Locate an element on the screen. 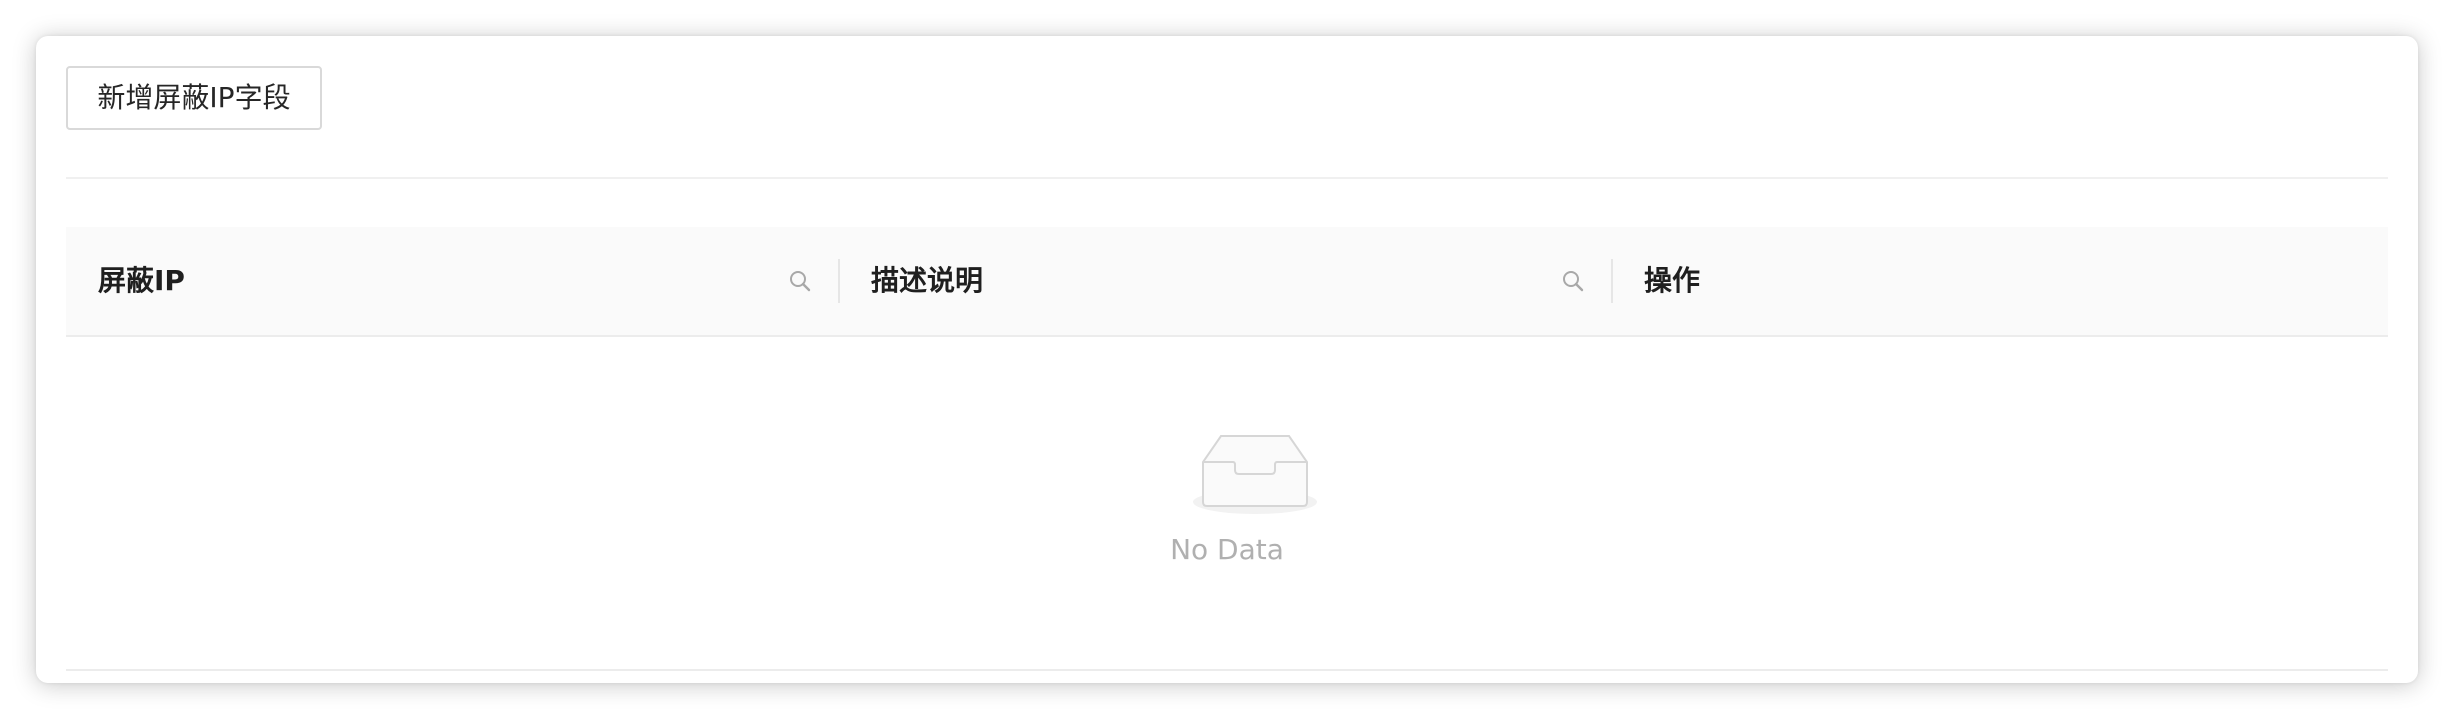  table-header: 屏蔽IP 描述说明 操作 is located at coordinates (1227, 282).